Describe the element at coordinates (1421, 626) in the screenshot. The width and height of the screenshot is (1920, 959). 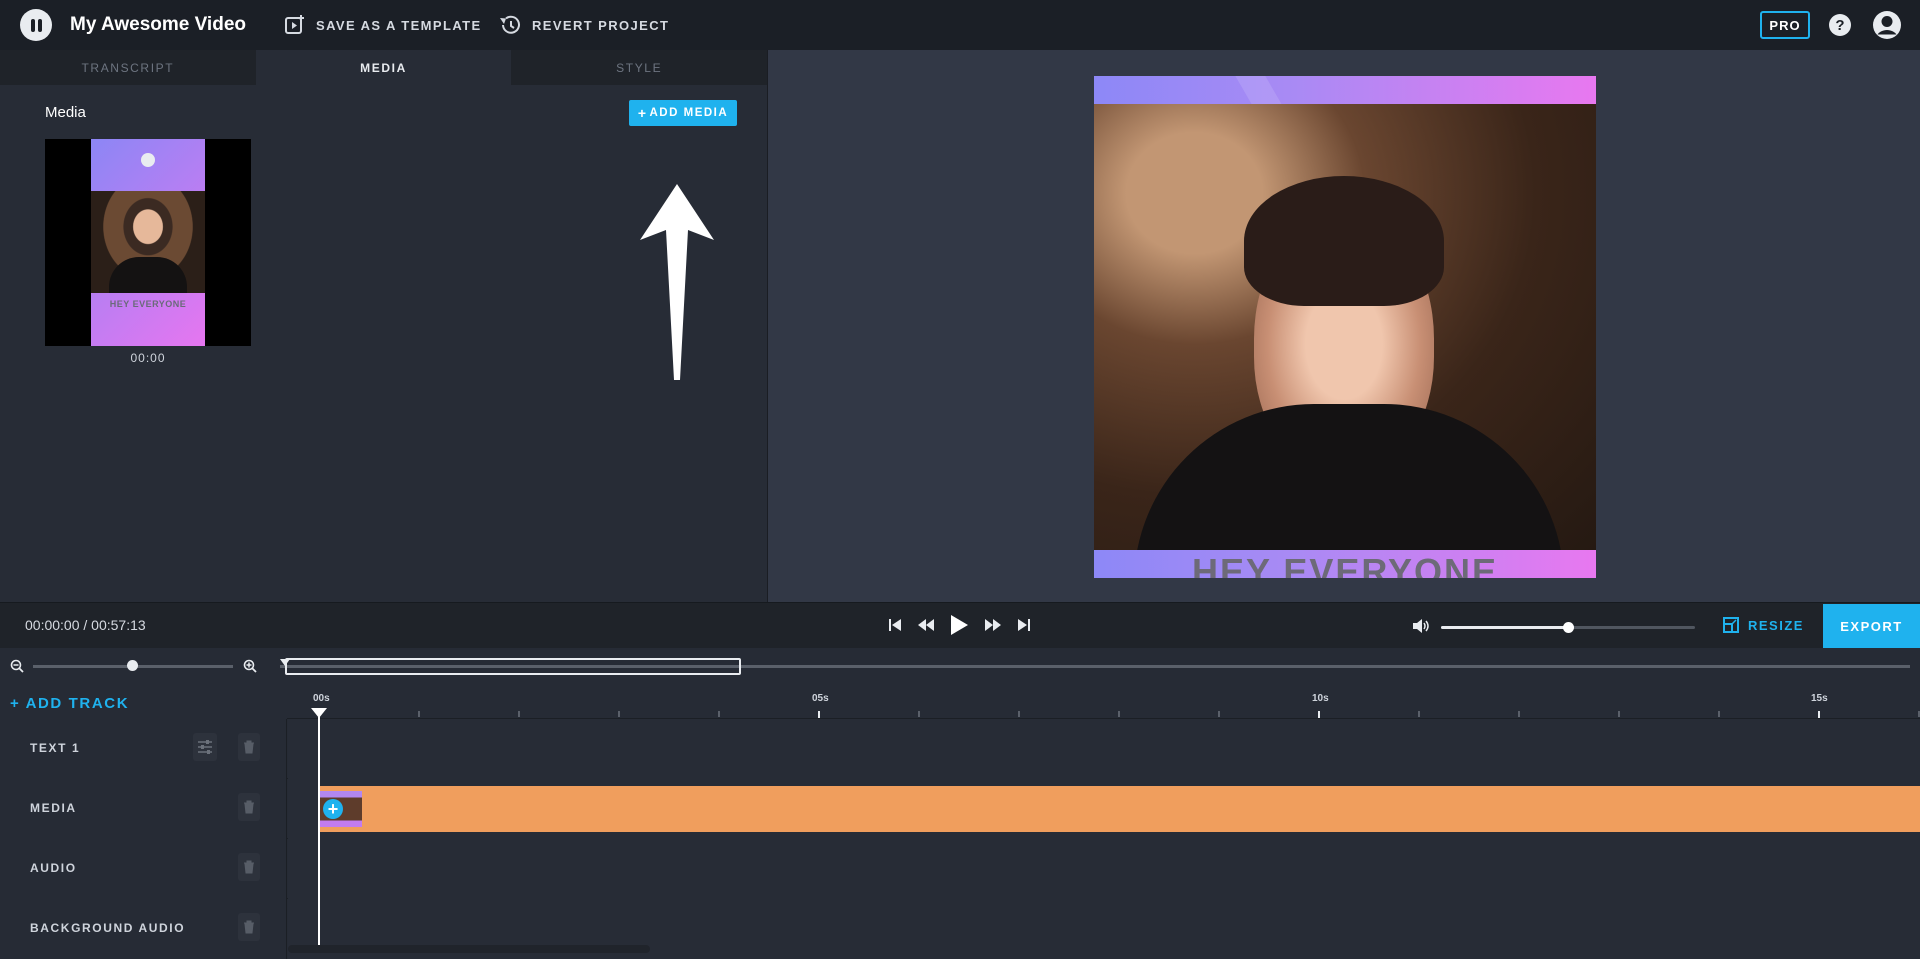
I see `volume-icon` at that location.